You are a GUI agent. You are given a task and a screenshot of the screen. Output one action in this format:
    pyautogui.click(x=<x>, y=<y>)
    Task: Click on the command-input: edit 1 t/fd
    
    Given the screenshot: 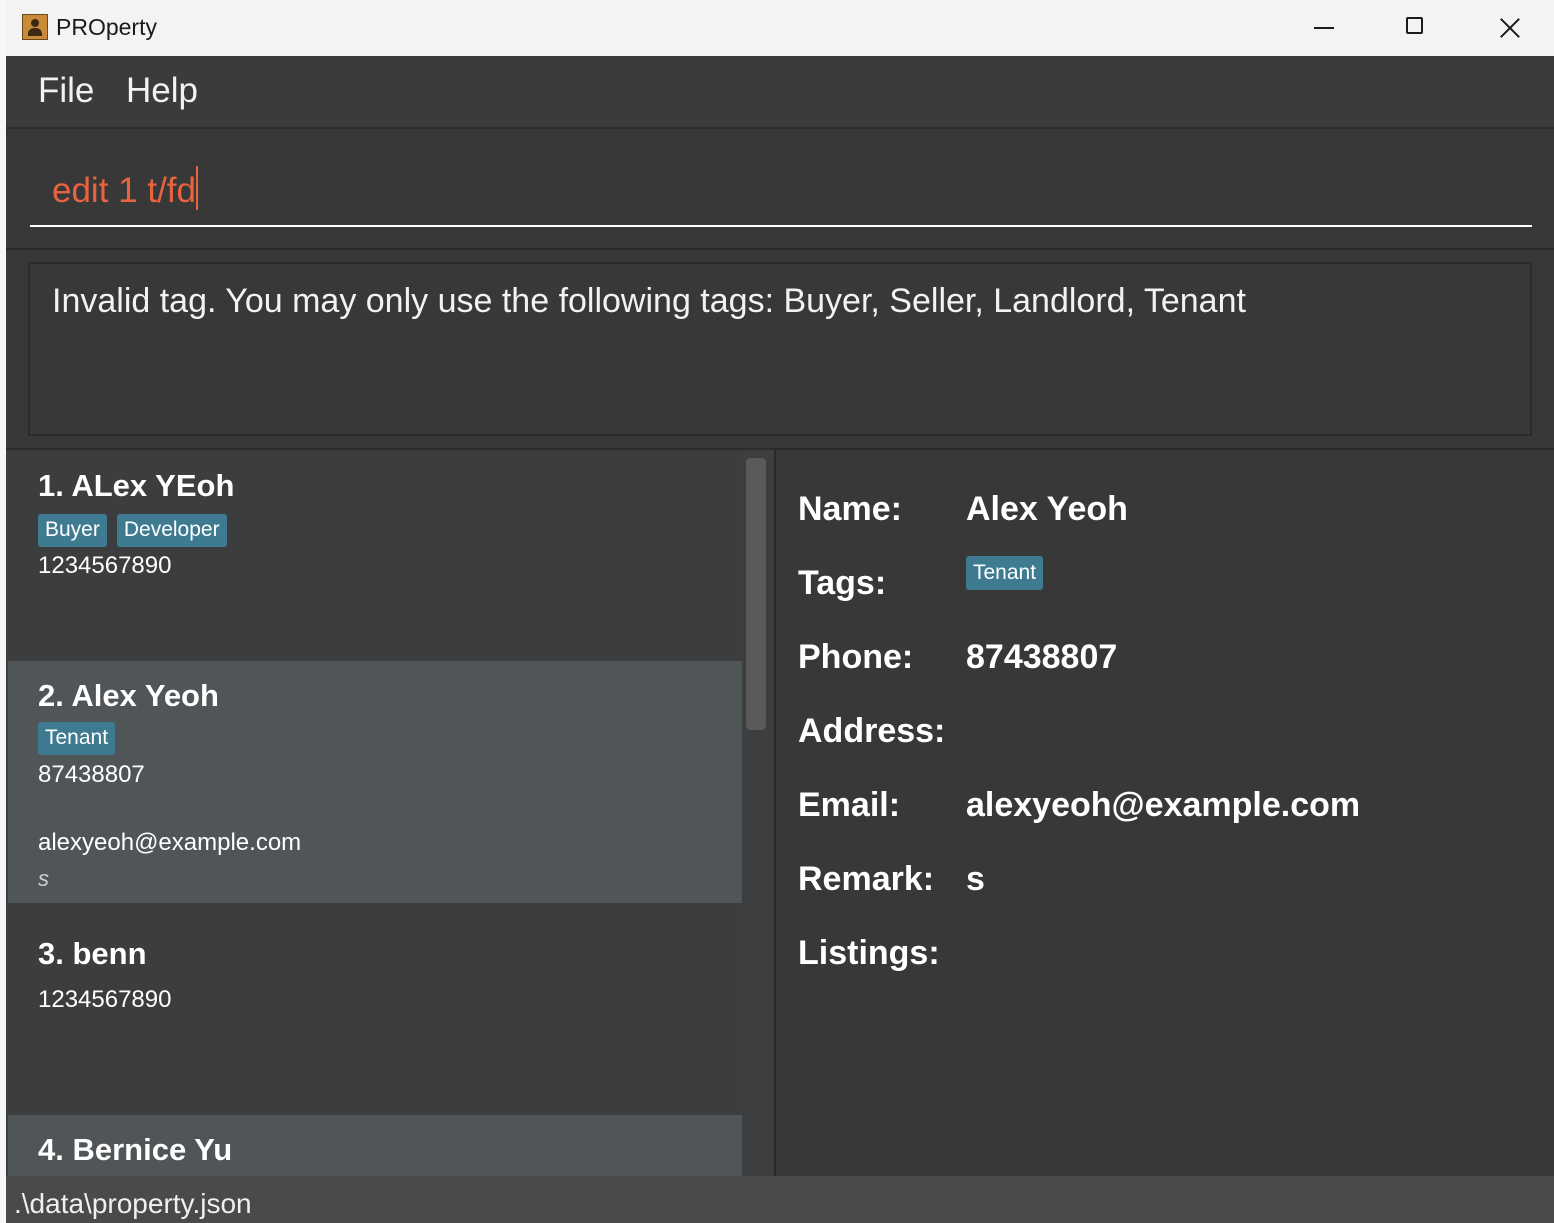 What is the action you would take?
    pyautogui.click(x=781, y=194)
    